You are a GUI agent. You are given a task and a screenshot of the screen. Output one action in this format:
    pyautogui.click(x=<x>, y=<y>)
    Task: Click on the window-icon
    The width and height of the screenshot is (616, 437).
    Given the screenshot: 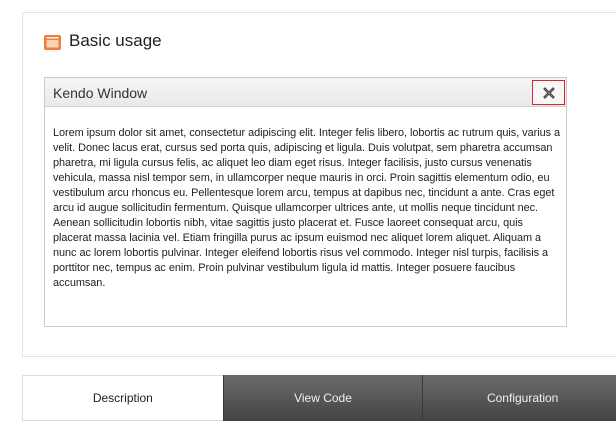 What is the action you would take?
    pyautogui.click(x=52, y=42)
    